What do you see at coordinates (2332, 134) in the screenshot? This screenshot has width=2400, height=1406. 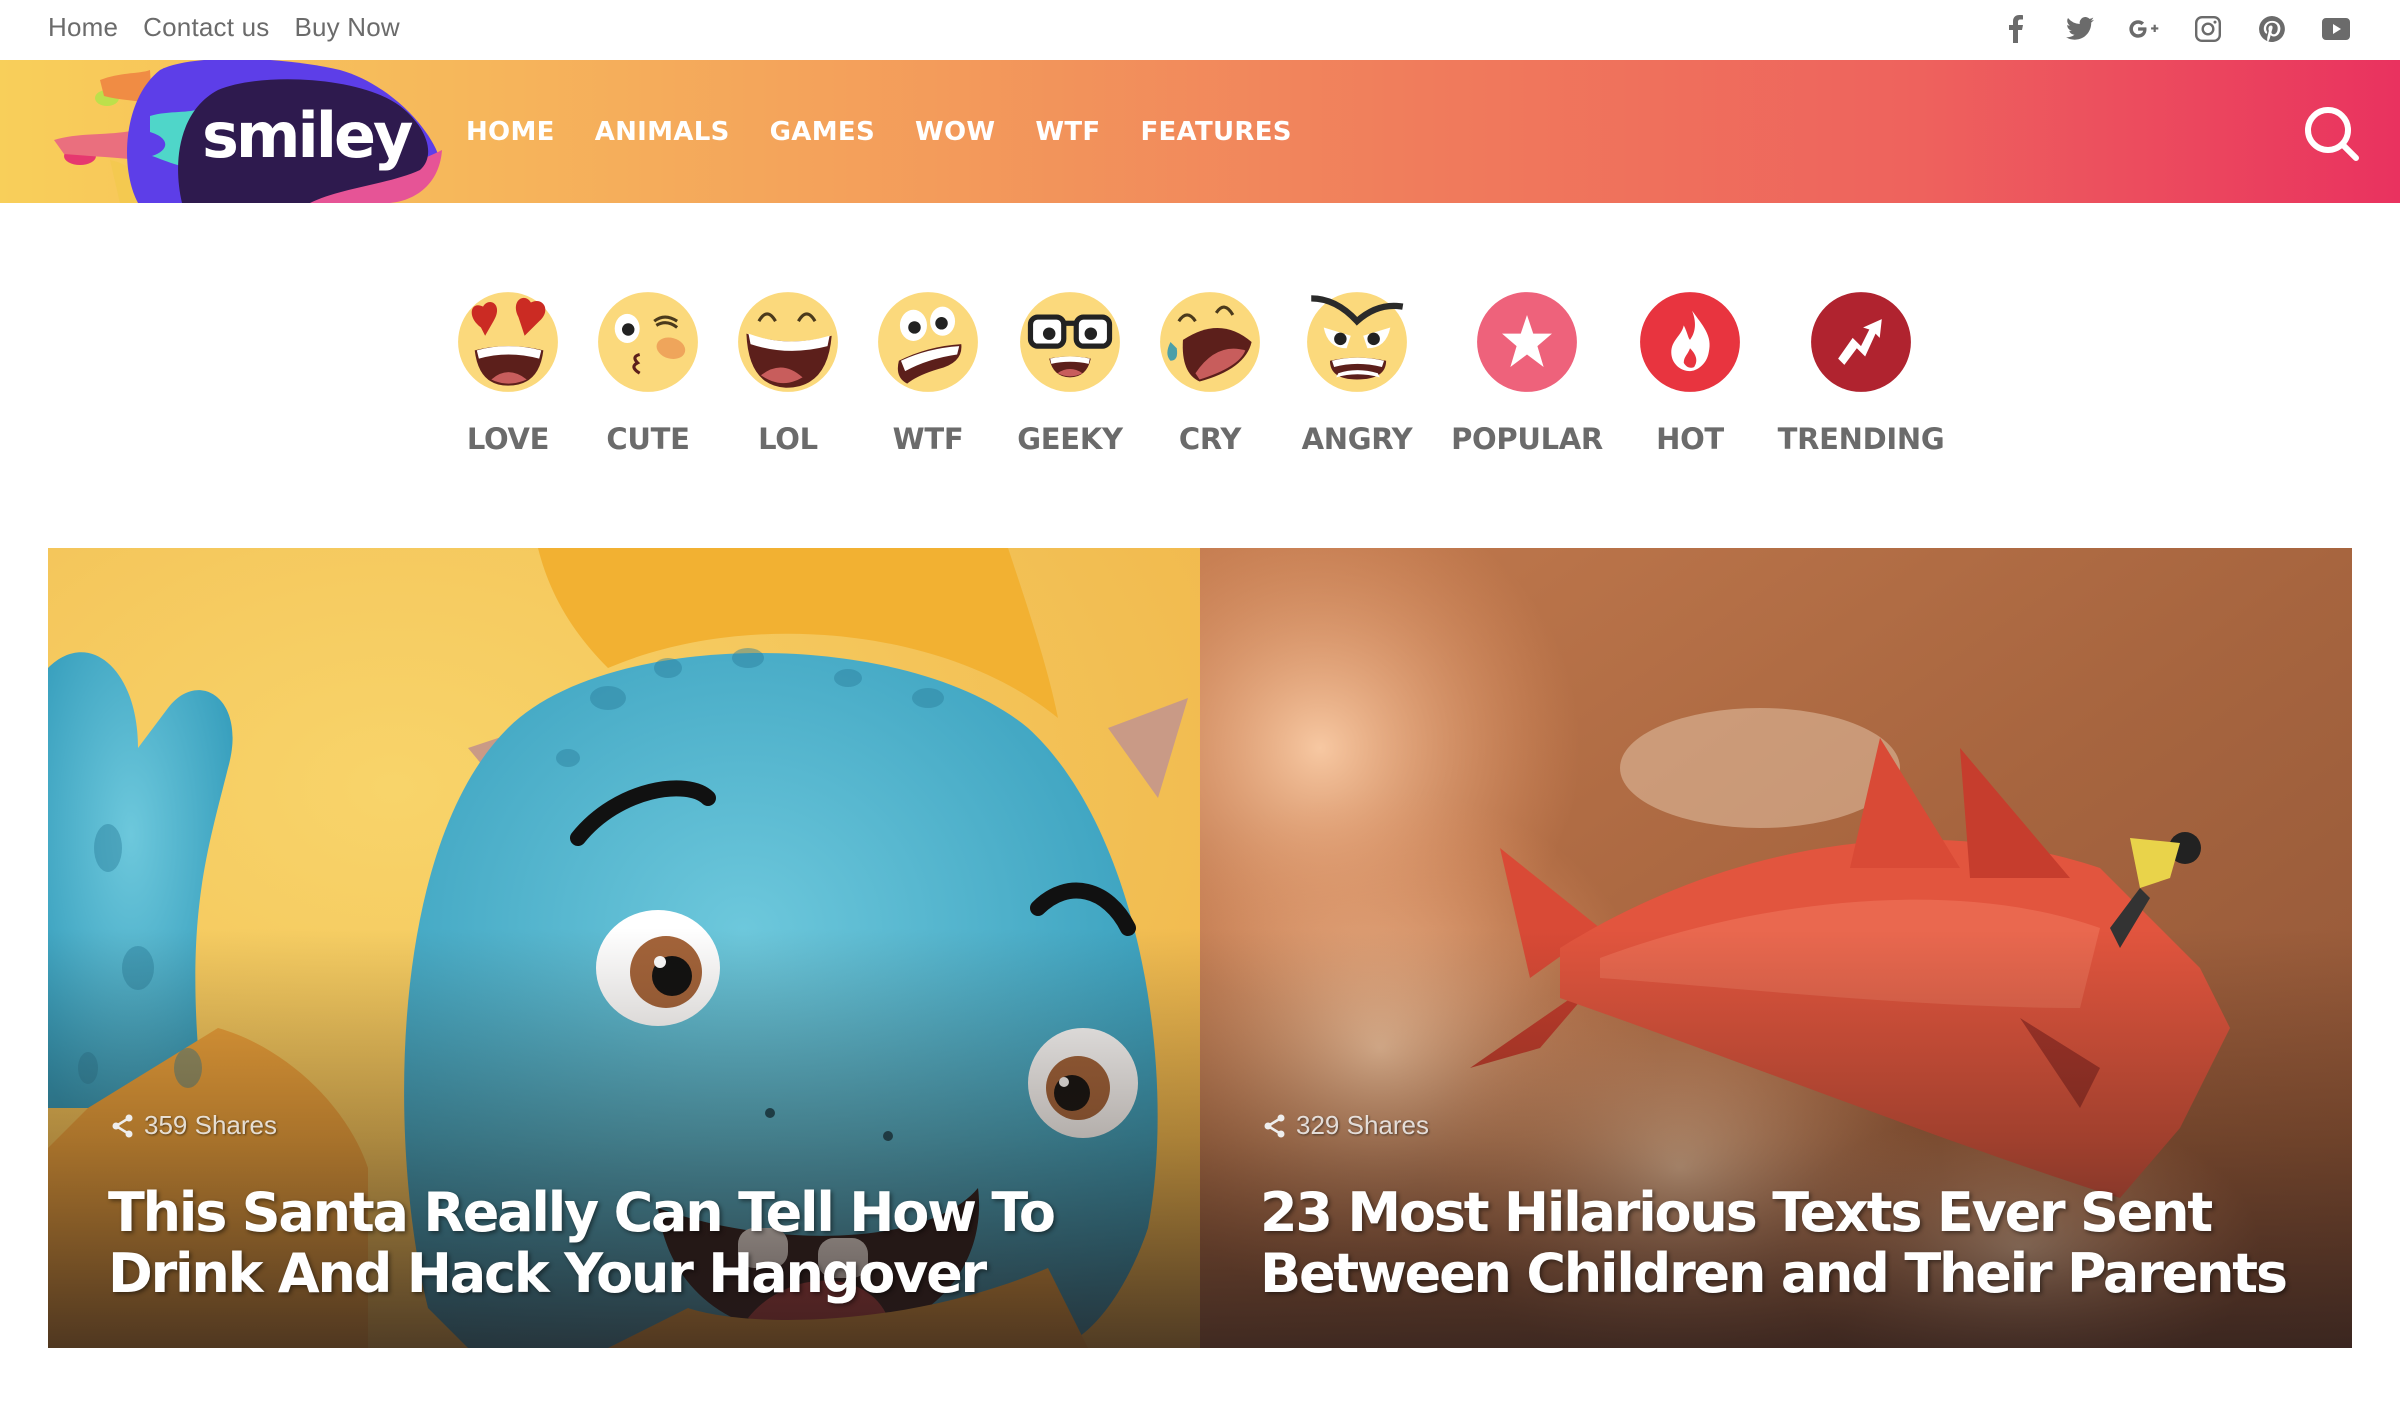 I see `search-icon` at bounding box center [2332, 134].